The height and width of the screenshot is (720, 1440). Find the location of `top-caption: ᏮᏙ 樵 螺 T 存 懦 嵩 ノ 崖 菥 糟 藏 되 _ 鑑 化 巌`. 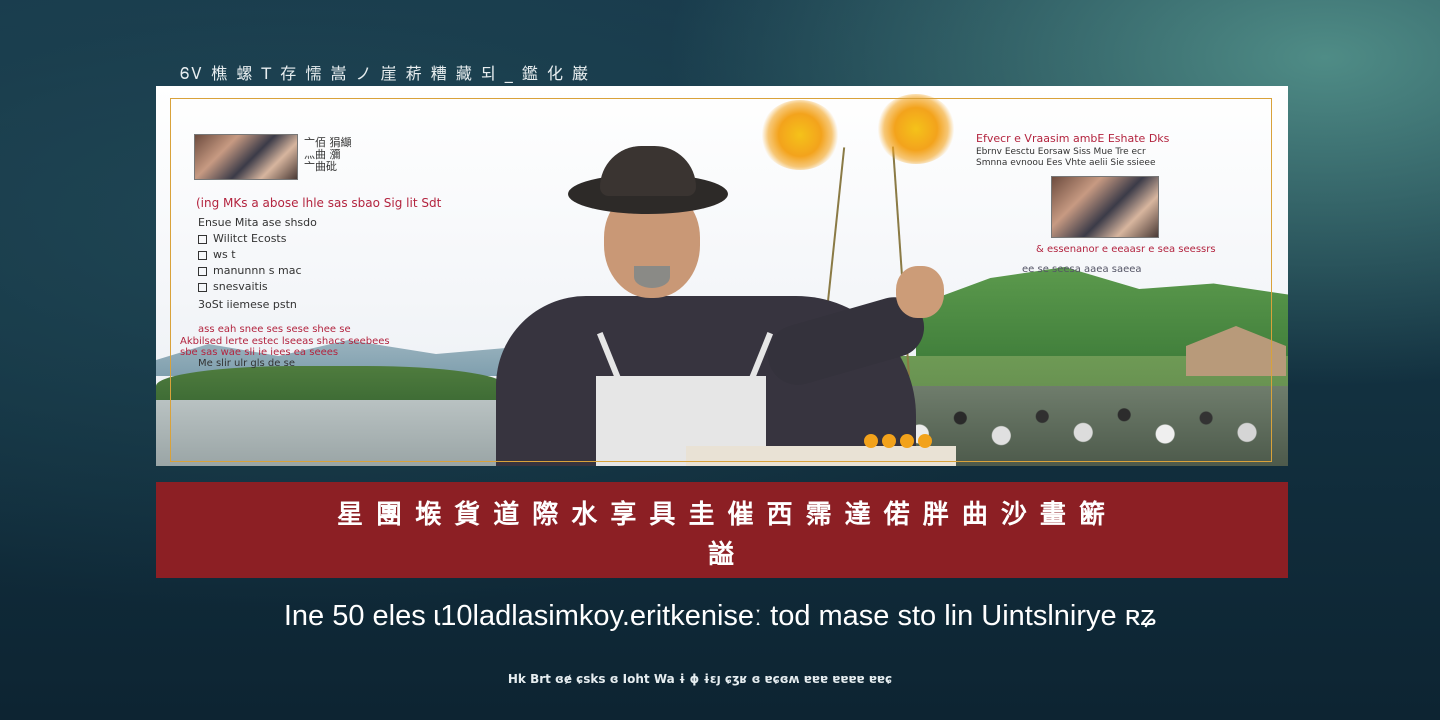

top-caption: ᏮᏙ 樵 螺 T 存 懦 嵩 ノ 崖 菥 糟 藏 되 _ 鑑 化 巌 is located at coordinates (385, 73).